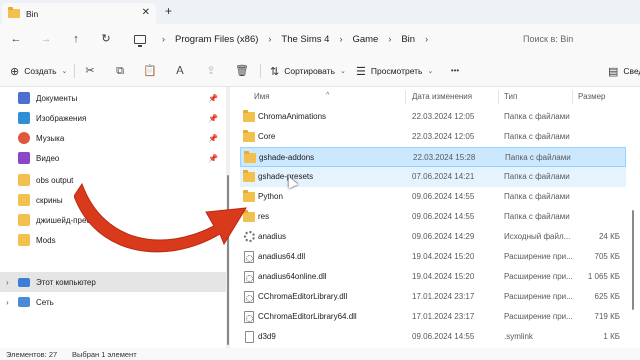  I want to click on view-button: ☰ Просмотреть ⌄, so click(394, 71).